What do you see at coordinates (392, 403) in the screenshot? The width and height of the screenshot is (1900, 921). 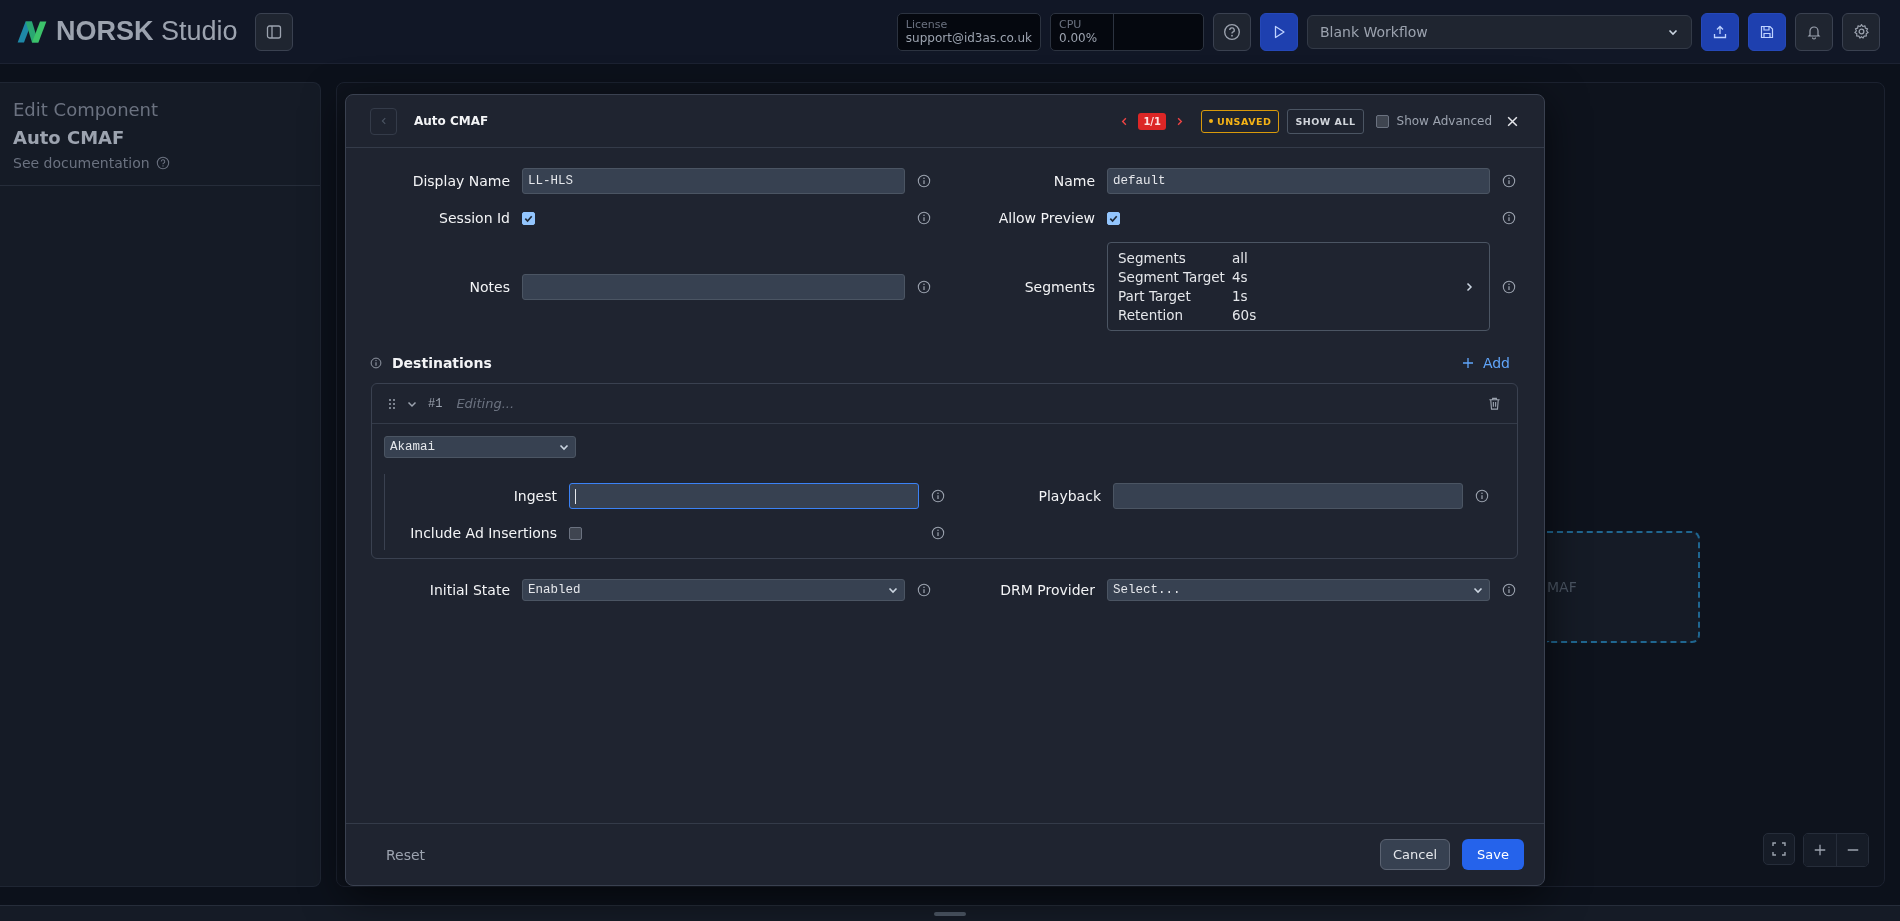 I see `drag-handle-icon` at bounding box center [392, 403].